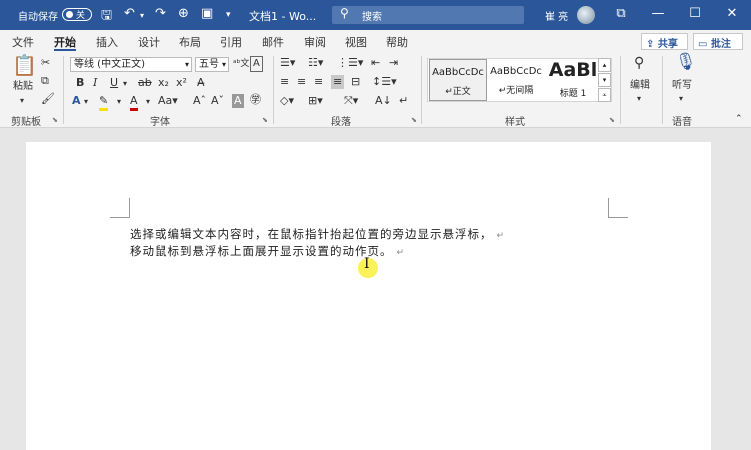 The image size is (751, 450). What do you see at coordinates (556, 15) in the screenshot?
I see `user-name: 崔 亮` at bounding box center [556, 15].